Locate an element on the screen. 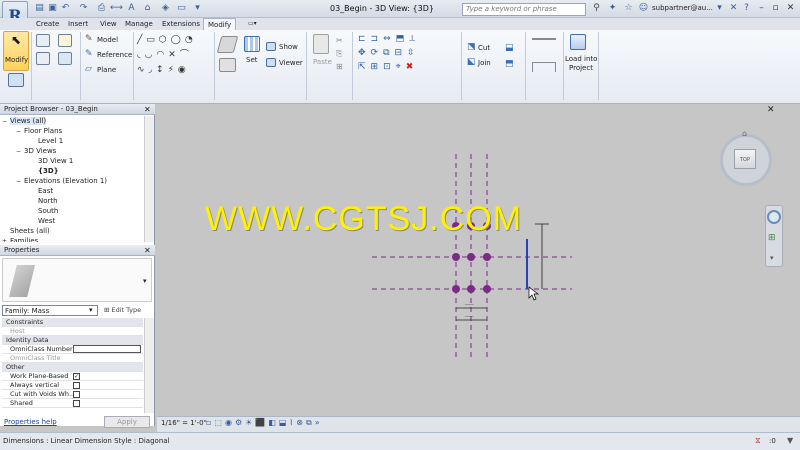 The width and height of the screenshot is (800, 450). model-label: Model is located at coordinates (107, 40).